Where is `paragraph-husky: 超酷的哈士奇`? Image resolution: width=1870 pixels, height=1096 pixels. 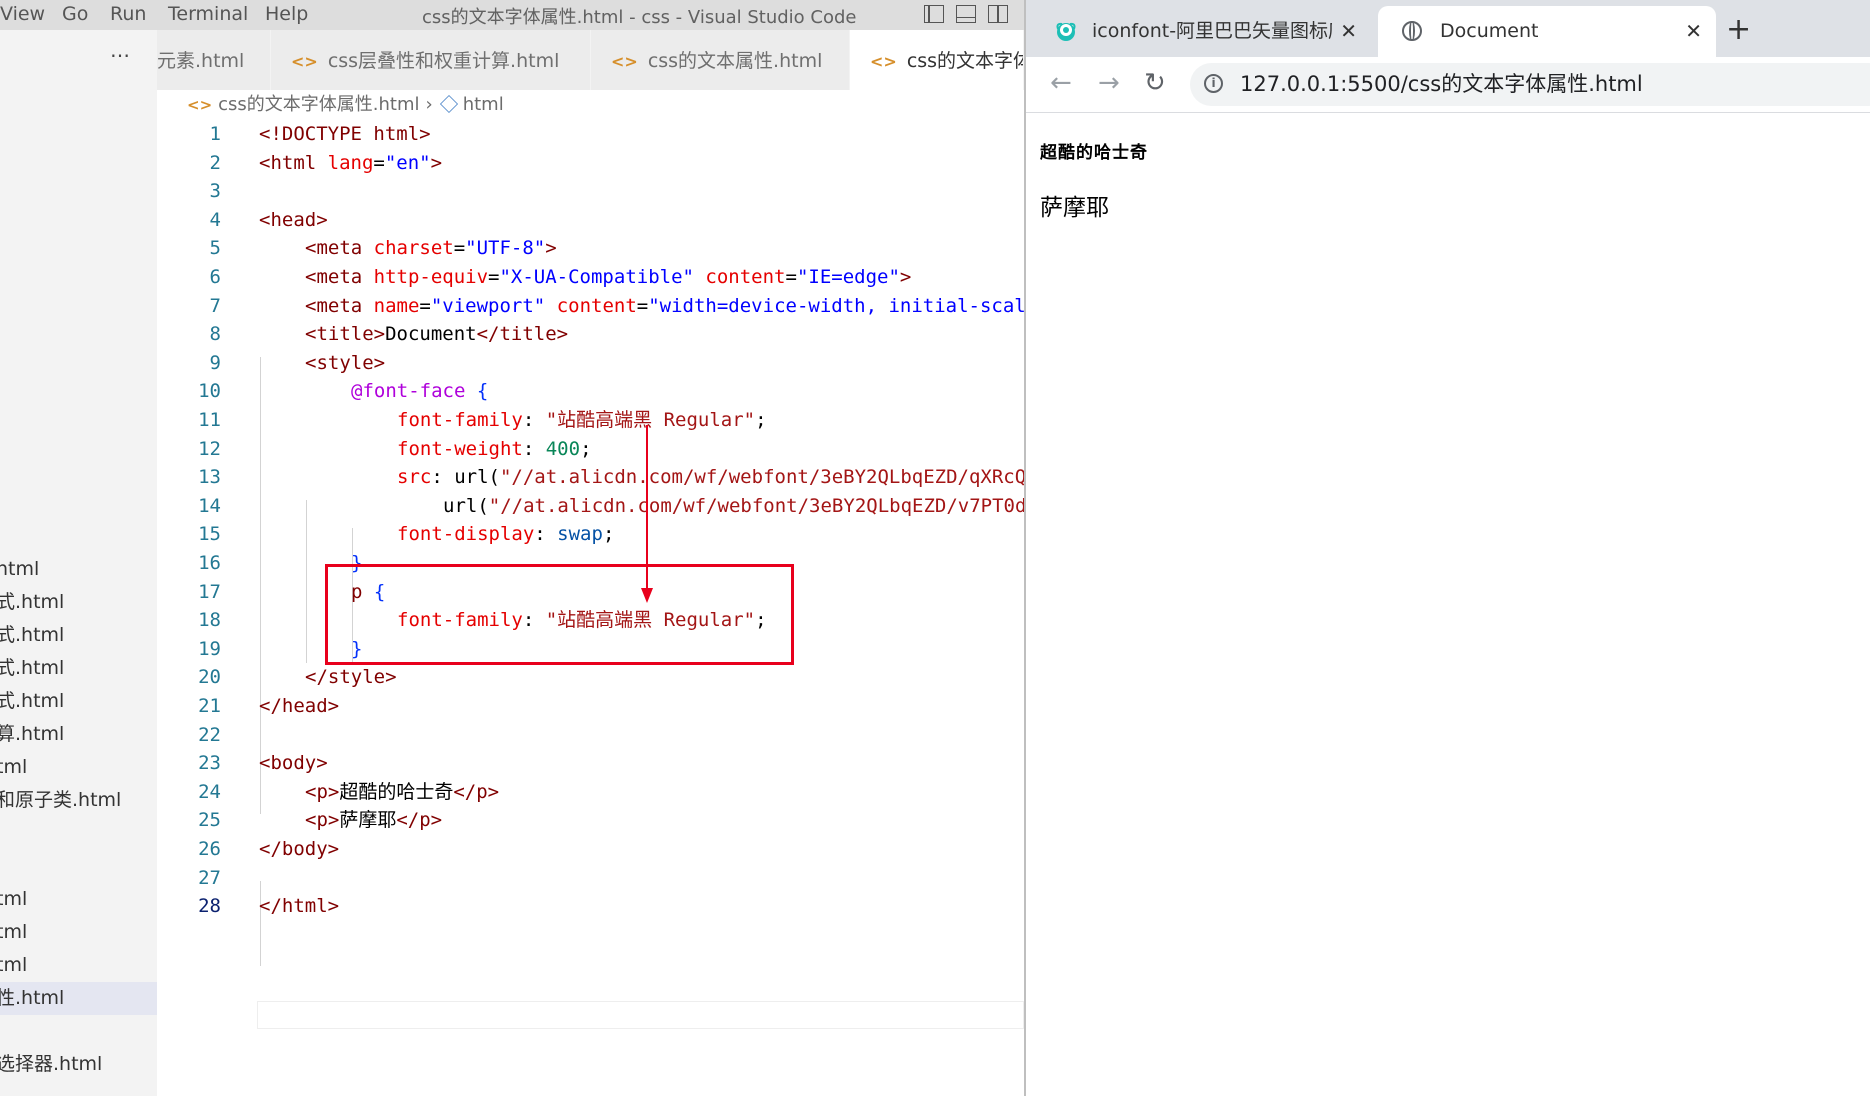
paragraph-husky: 超酷的哈士奇 is located at coordinates (1094, 153).